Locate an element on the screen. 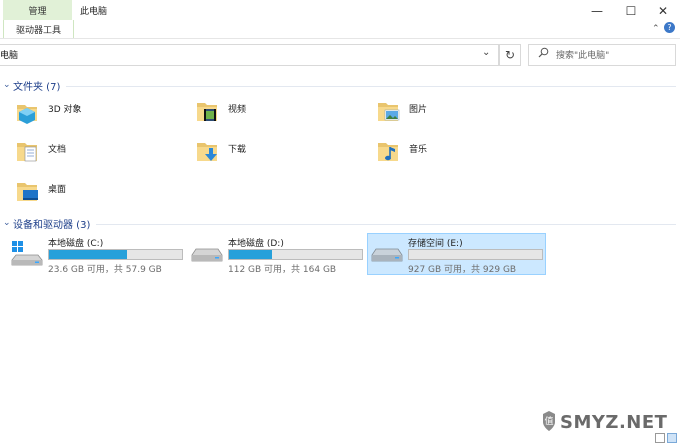 The height and width of the screenshot is (446, 680). hard-drive-icon is located at coordinates (207, 255).